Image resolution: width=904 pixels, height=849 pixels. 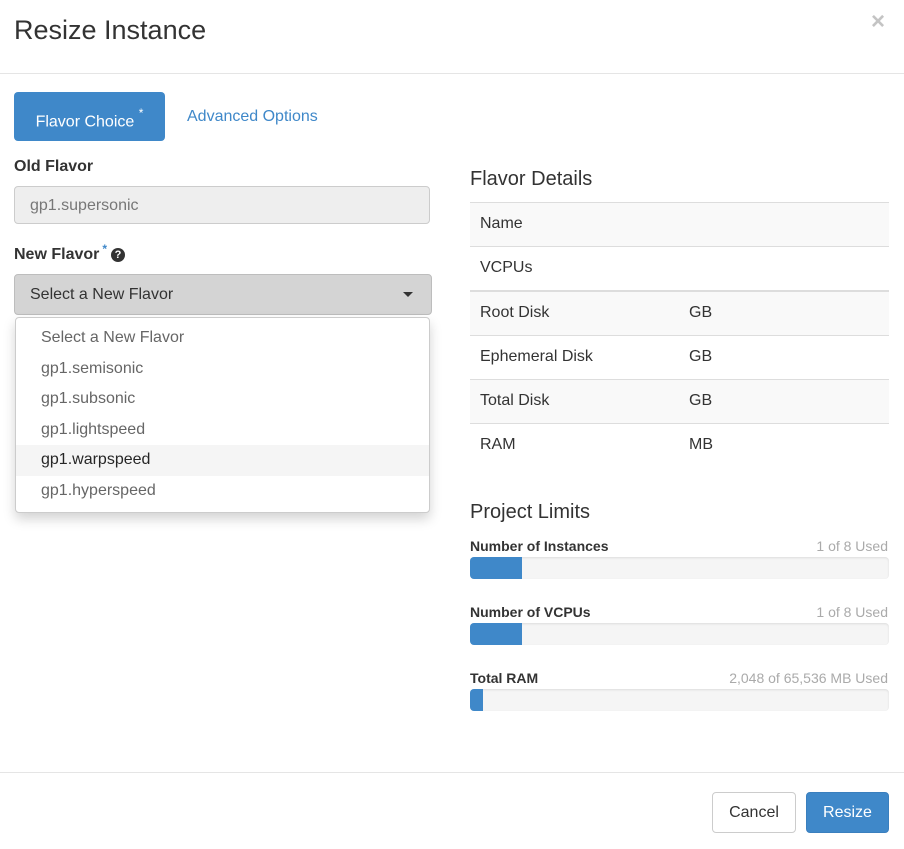 I want to click on old-flavor-label: Old Flavor, so click(x=54, y=166).